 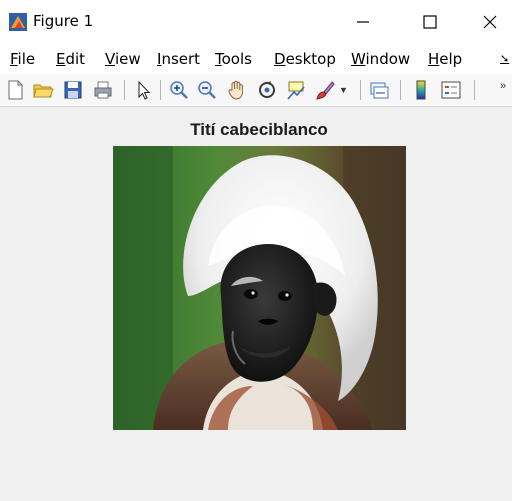 I want to click on window-titlebar: Figure 1, so click(x=256, y=22).